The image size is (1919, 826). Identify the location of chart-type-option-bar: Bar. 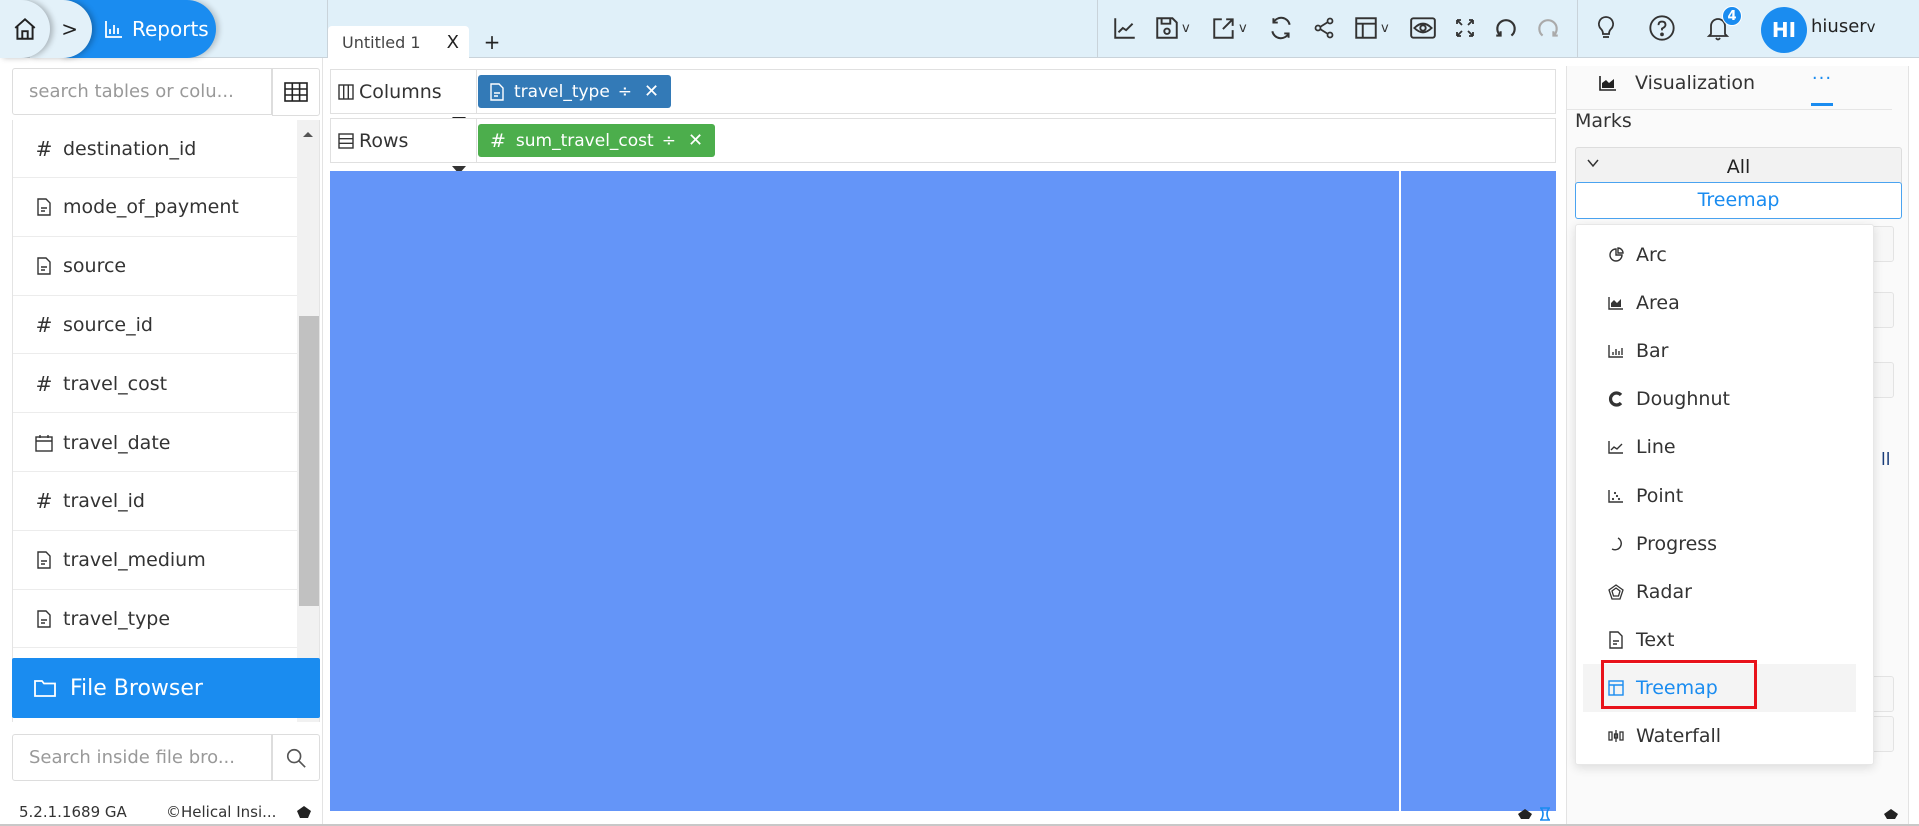
(1719, 351).